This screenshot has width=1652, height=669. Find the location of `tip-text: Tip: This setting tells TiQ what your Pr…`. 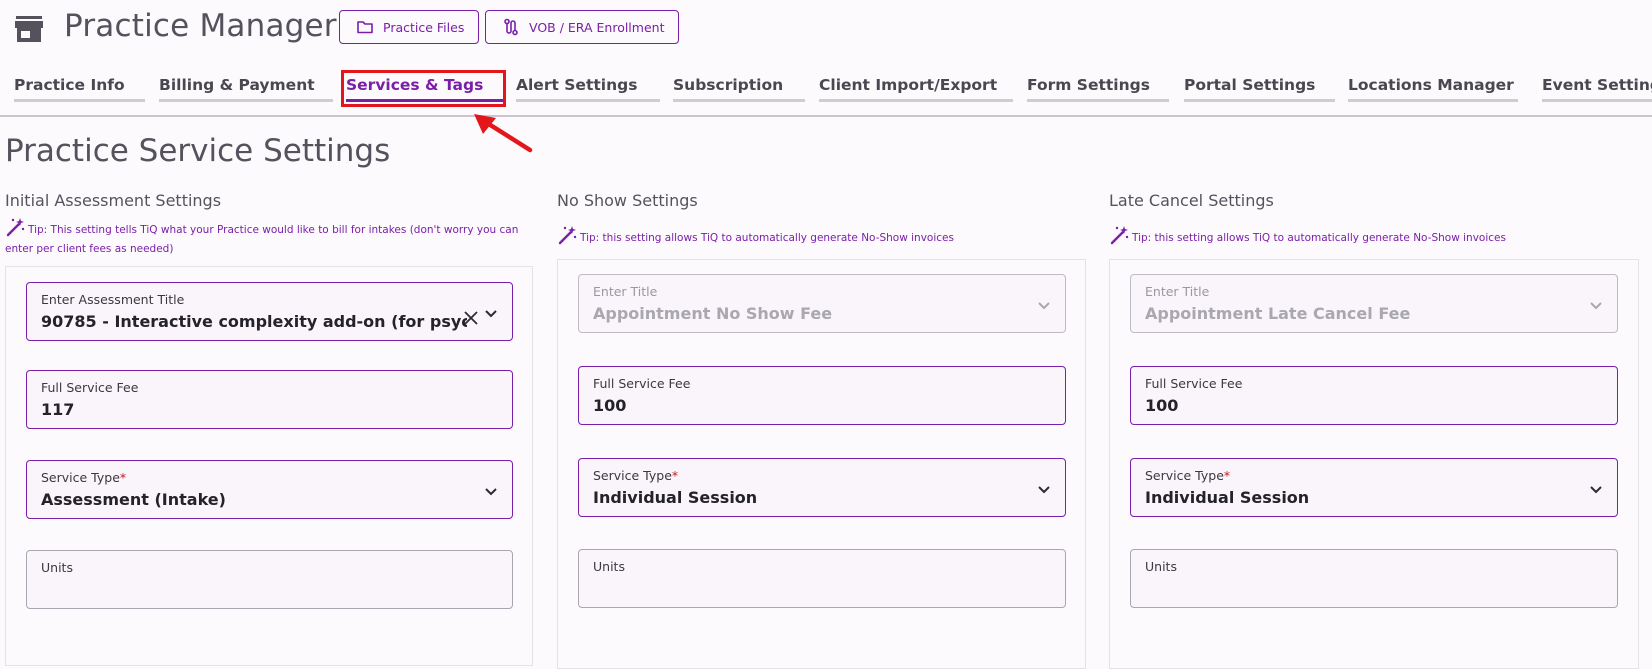

tip-text: Tip: This setting tells TiQ what your Pr… is located at coordinates (262, 239).